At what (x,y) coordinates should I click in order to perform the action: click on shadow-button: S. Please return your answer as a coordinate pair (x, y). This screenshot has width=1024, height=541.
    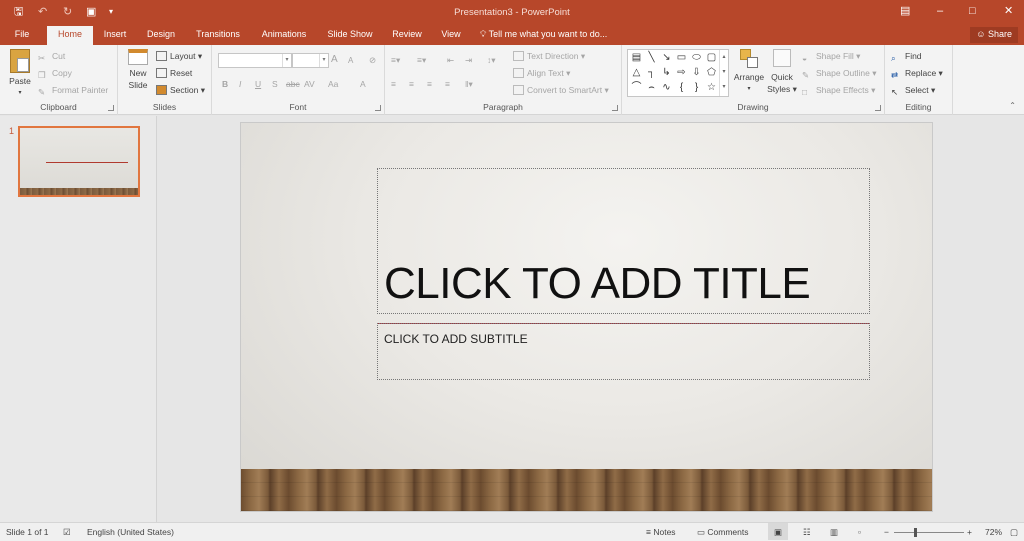
    Looking at the image, I should click on (275, 84).